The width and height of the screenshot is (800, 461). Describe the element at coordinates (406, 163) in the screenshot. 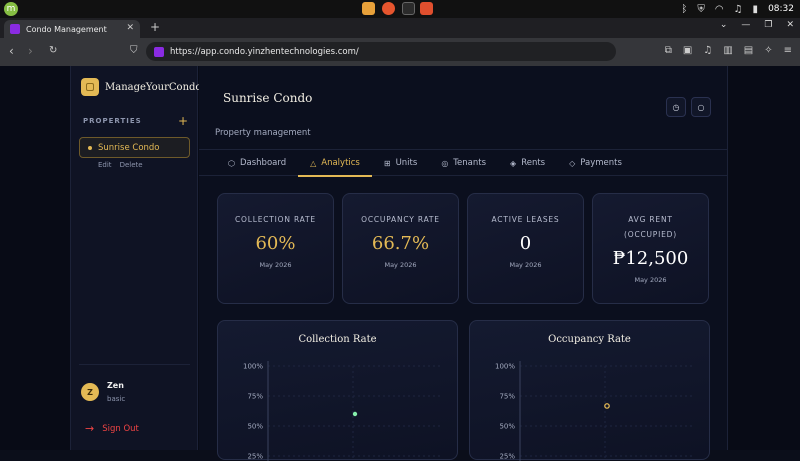

I see `tab-label: Units` at that location.